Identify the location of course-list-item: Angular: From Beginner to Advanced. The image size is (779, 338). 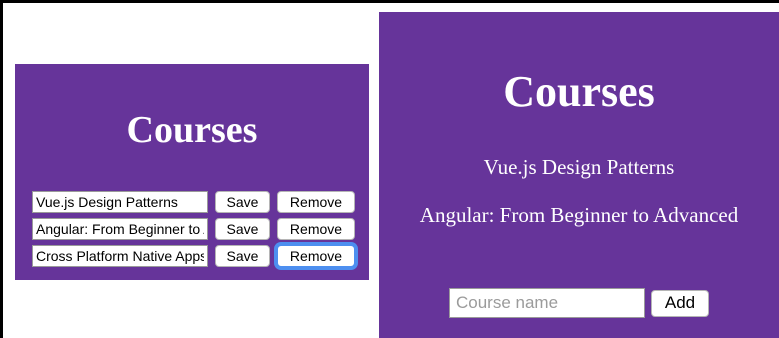
(579, 215).